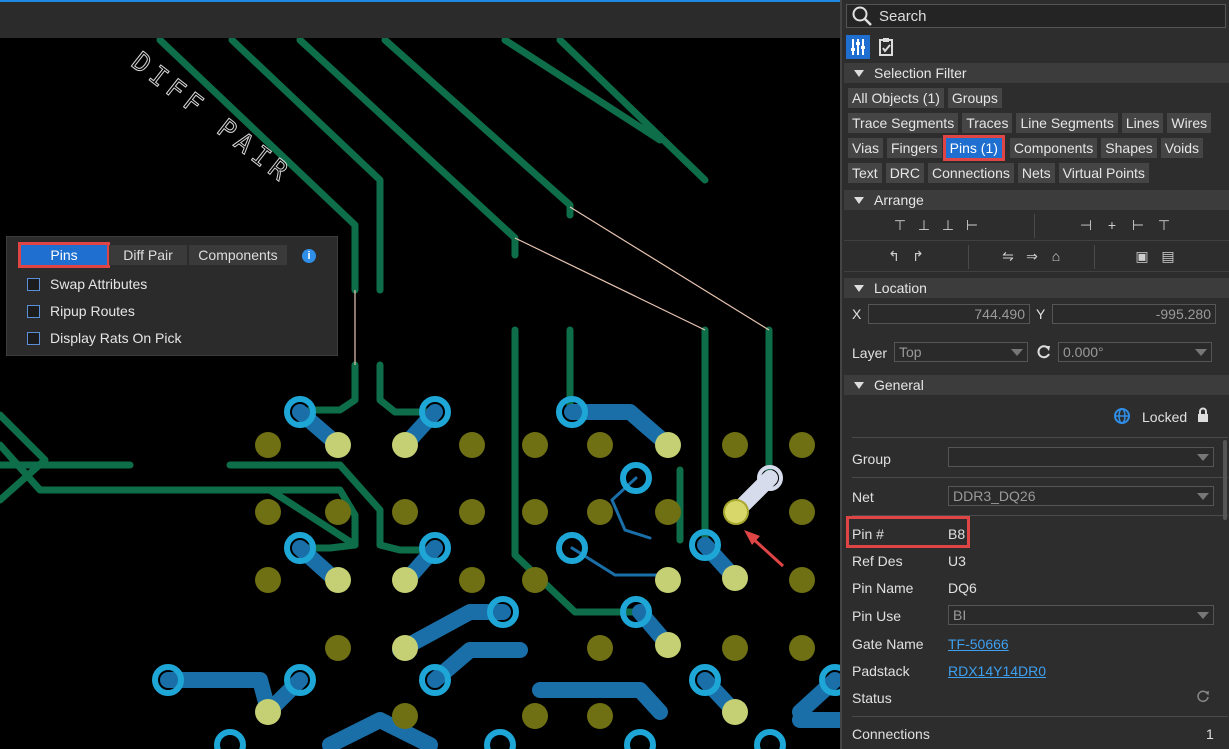 Image resolution: width=1229 pixels, height=749 pixels. I want to click on pin-use-select: BI, so click(1081, 615).